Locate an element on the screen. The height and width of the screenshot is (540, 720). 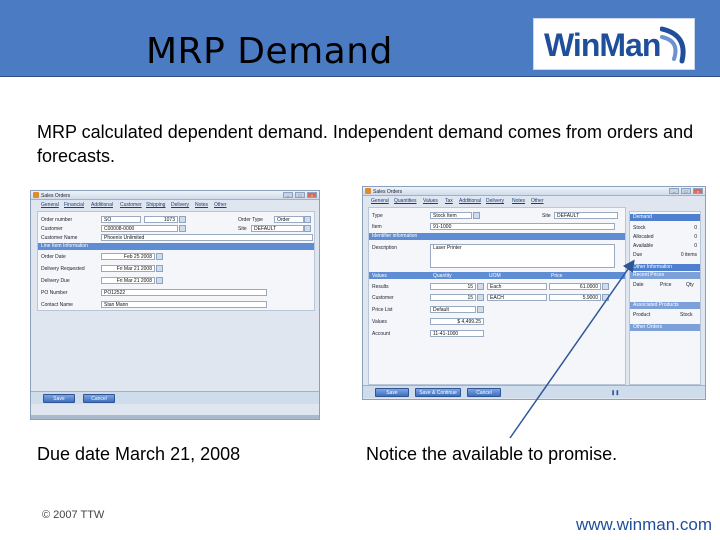
grid-row-uom: Each is located at coordinates (517, 286).